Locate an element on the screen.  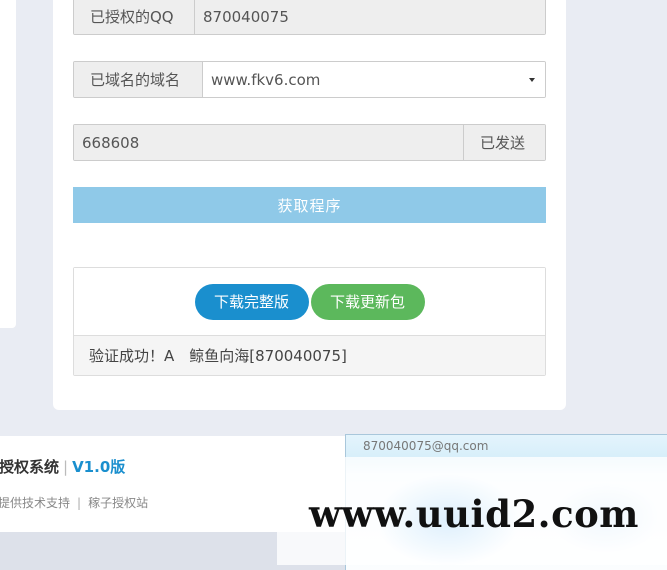
result-panel: 下载完整版 下载更新包 验证成功！A 鲸鱼向海[870040075] is located at coordinates (309, 321).